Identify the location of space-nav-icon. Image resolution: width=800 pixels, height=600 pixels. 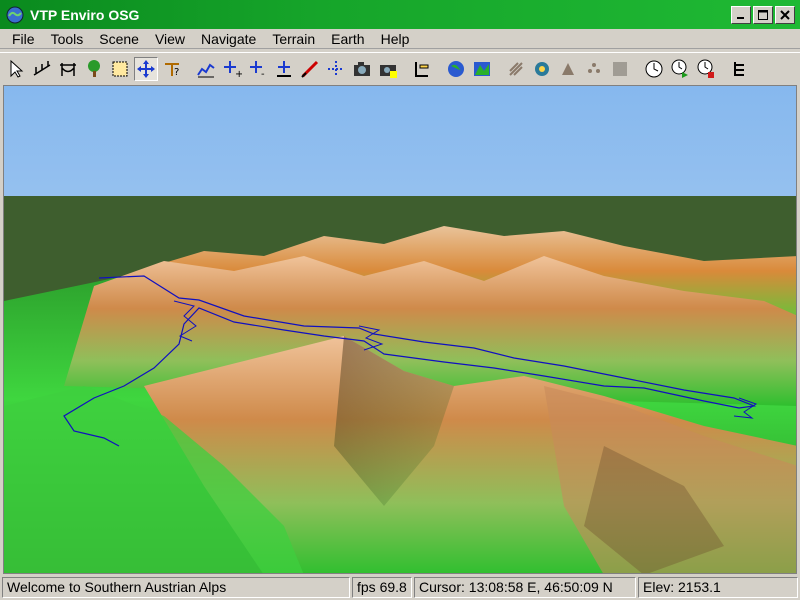
(542, 69).